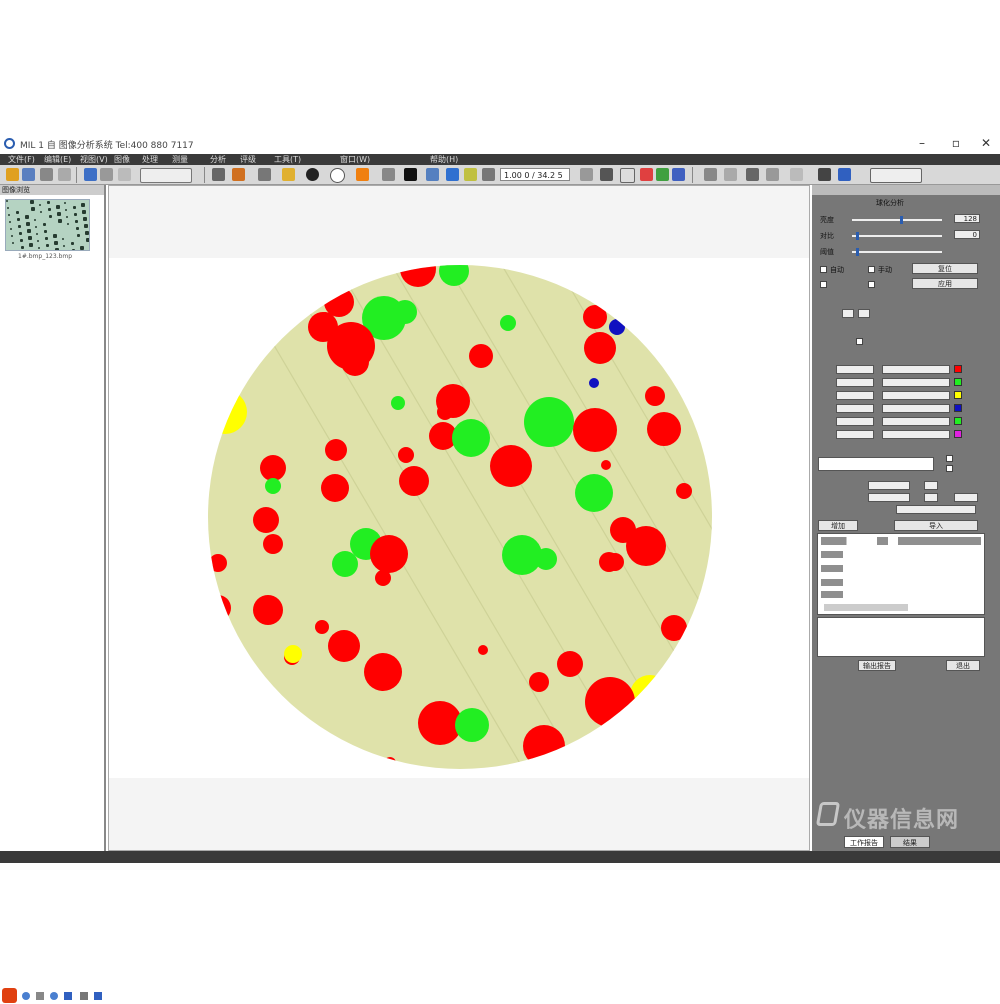 Image resolution: width=1000 pixels, height=1004 pixels. Describe the element at coordinates (823, 269) in the screenshot. I see `auto-checkbox` at that location.